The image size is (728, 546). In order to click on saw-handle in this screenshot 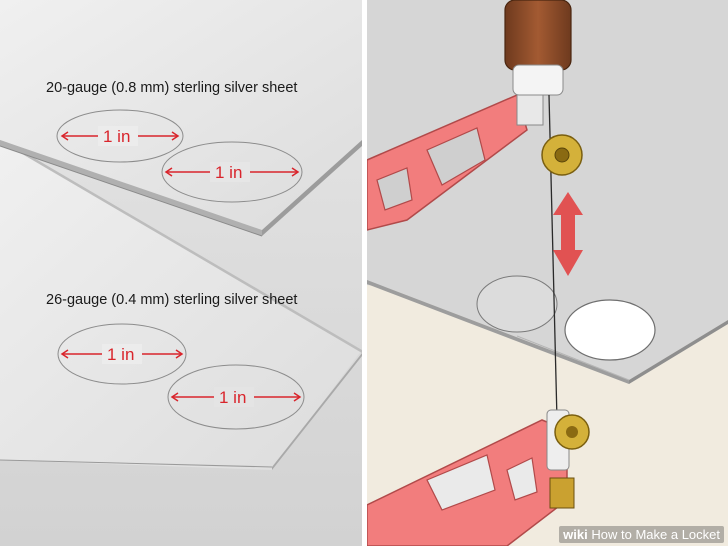, I will do `click(538, 48)`.